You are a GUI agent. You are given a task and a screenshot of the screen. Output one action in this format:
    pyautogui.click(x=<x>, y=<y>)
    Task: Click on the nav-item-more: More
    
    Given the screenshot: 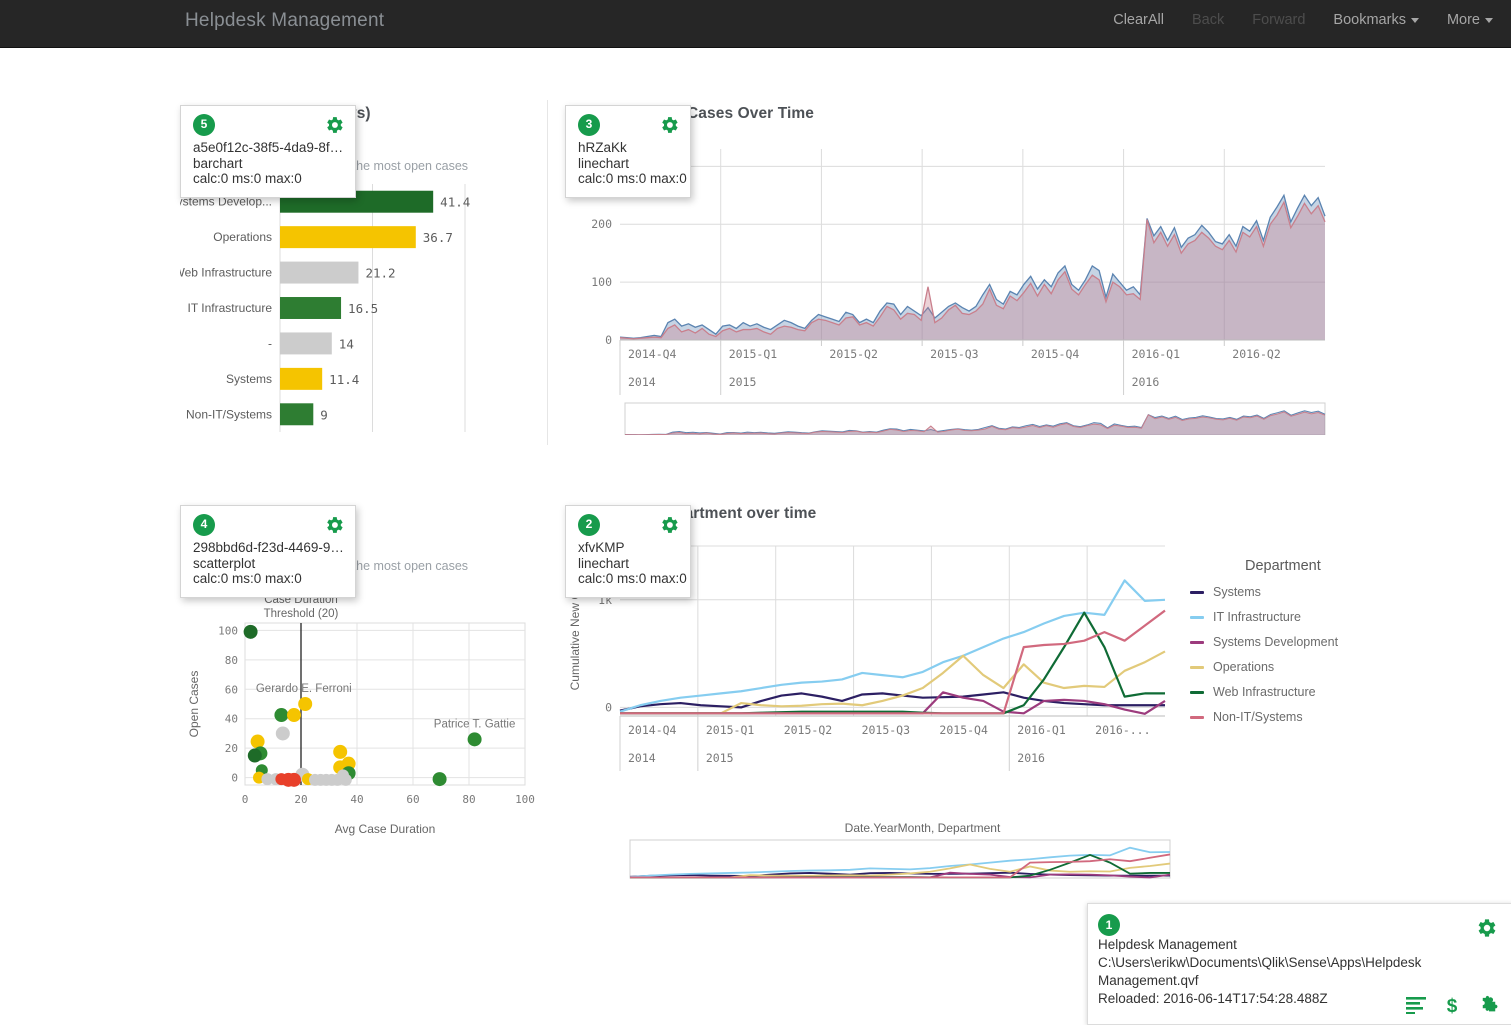 What is the action you would take?
    pyautogui.click(x=1470, y=20)
    